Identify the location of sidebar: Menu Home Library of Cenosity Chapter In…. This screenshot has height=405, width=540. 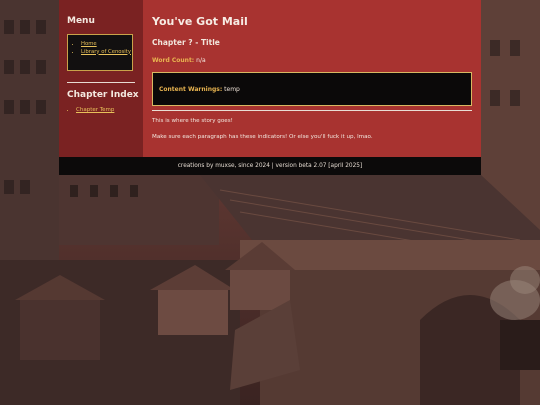
(101, 78).